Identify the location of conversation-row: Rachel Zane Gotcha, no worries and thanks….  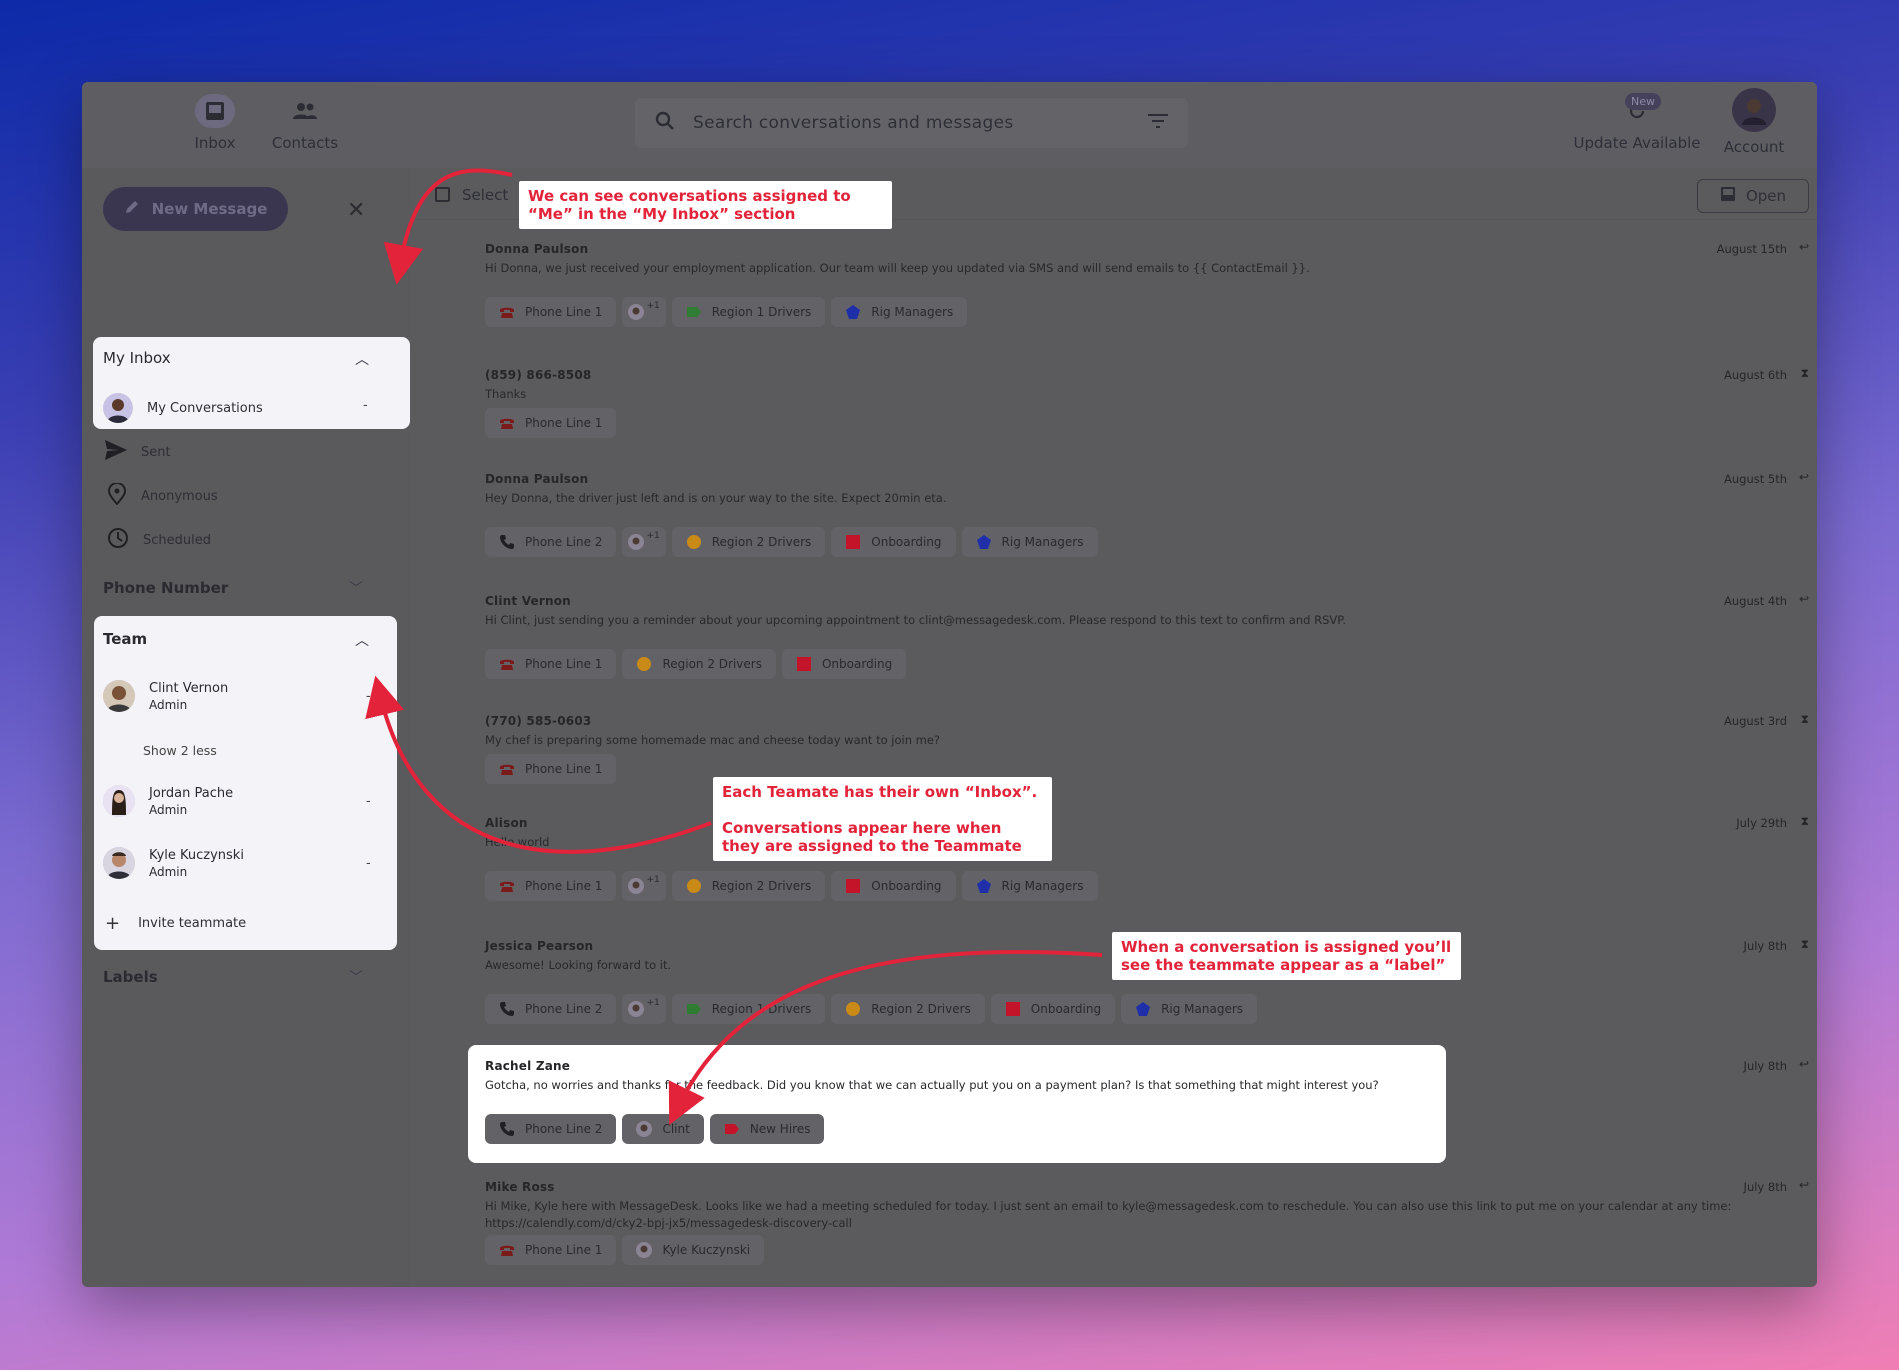
(1113, 1113).